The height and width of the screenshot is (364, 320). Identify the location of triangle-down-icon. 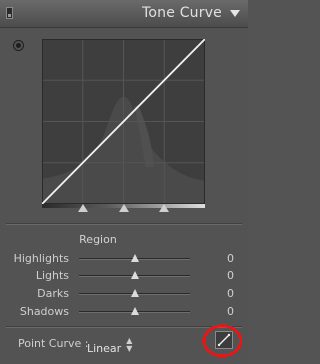
(235, 13).